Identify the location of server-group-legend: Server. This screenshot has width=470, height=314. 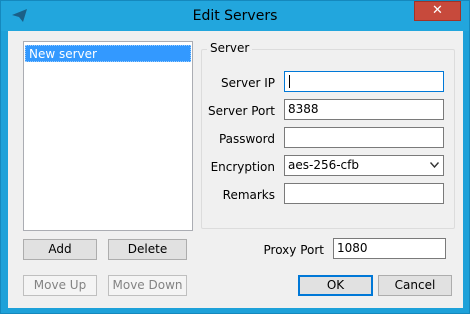
(230, 48).